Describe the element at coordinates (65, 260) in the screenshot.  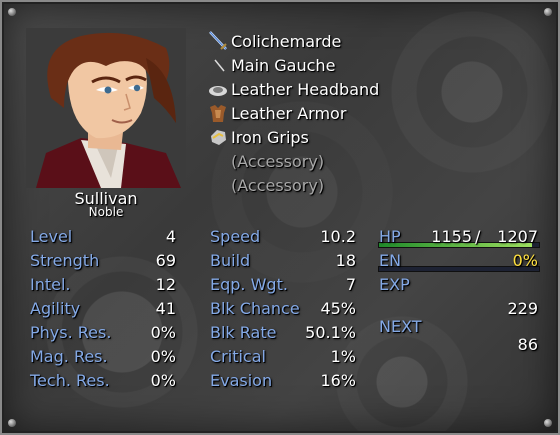
I see `stat-label-strength: Strength` at that location.